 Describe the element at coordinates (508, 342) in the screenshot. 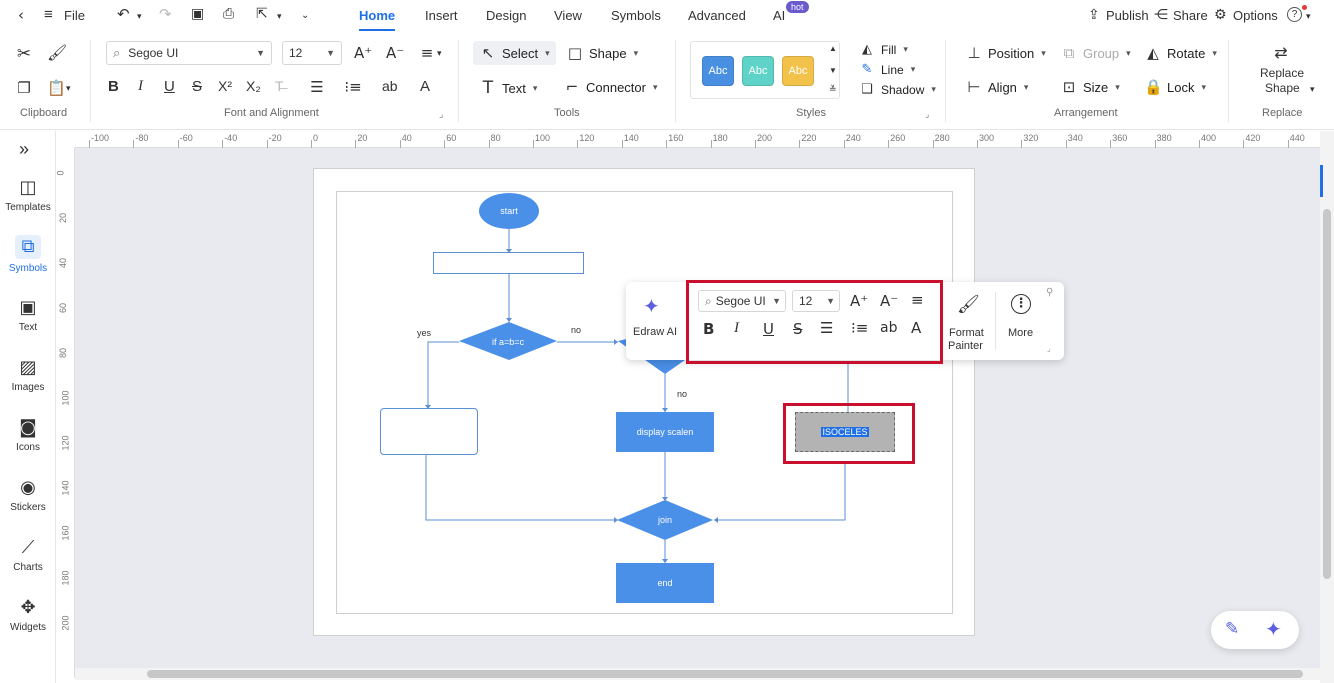

I see `decision-label: if a=b=c` at that location.